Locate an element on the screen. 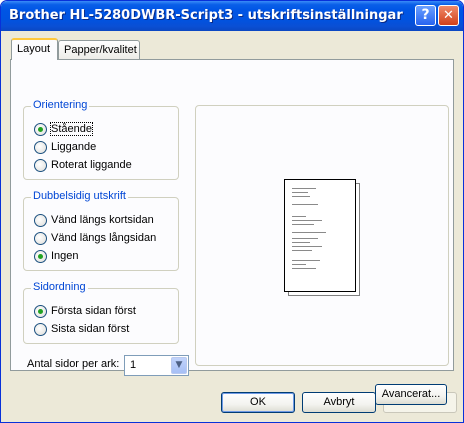 The image size is (464, 423). tab-layout: Layout is located at coordinates (34, 49).